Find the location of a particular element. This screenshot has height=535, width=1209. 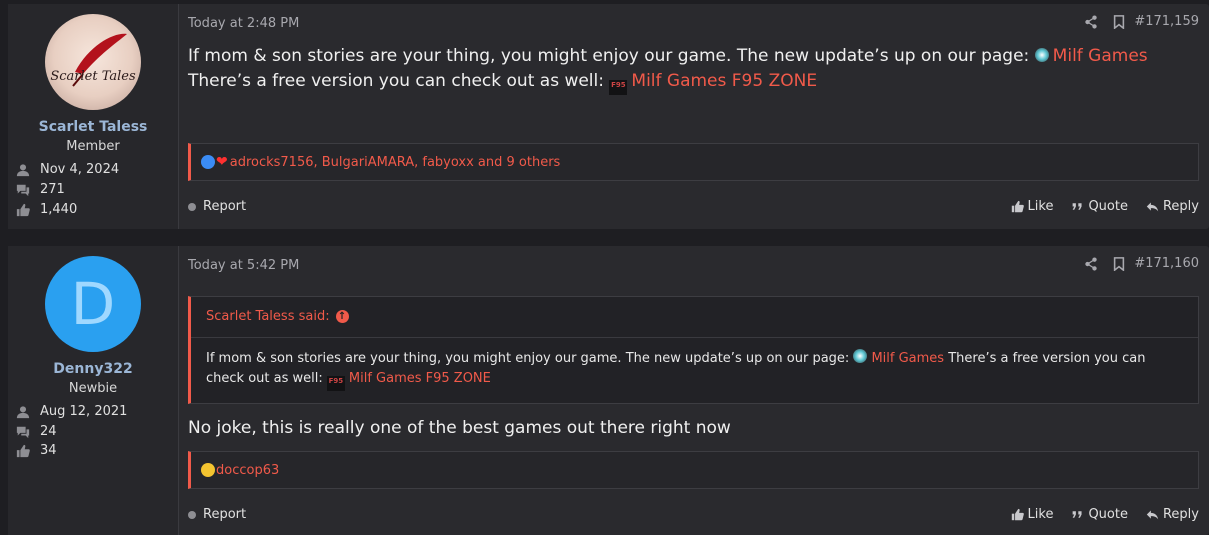

avatar: Scarlet Tales is located at coordinates (93, 62).